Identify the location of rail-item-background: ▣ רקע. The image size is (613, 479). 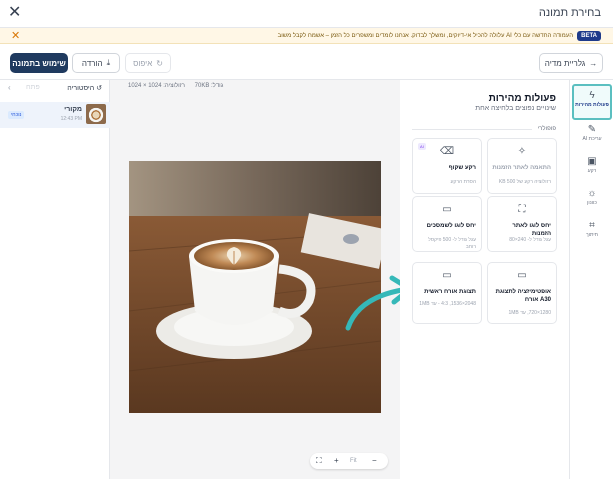
(592, 170).